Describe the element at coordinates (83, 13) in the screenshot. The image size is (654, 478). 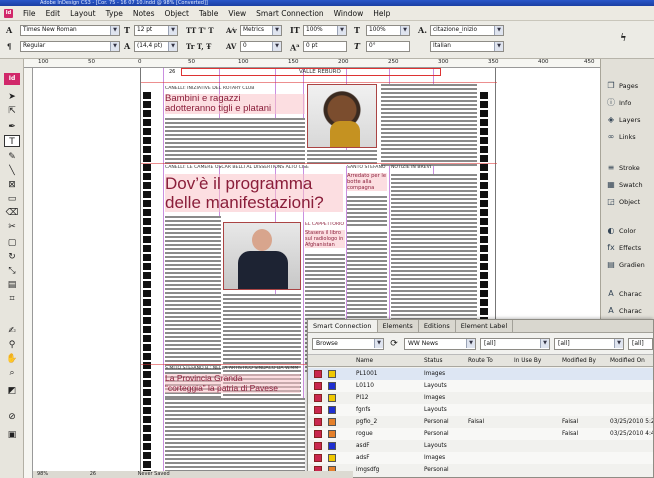
I see `menu-layout: Layout` at that location.